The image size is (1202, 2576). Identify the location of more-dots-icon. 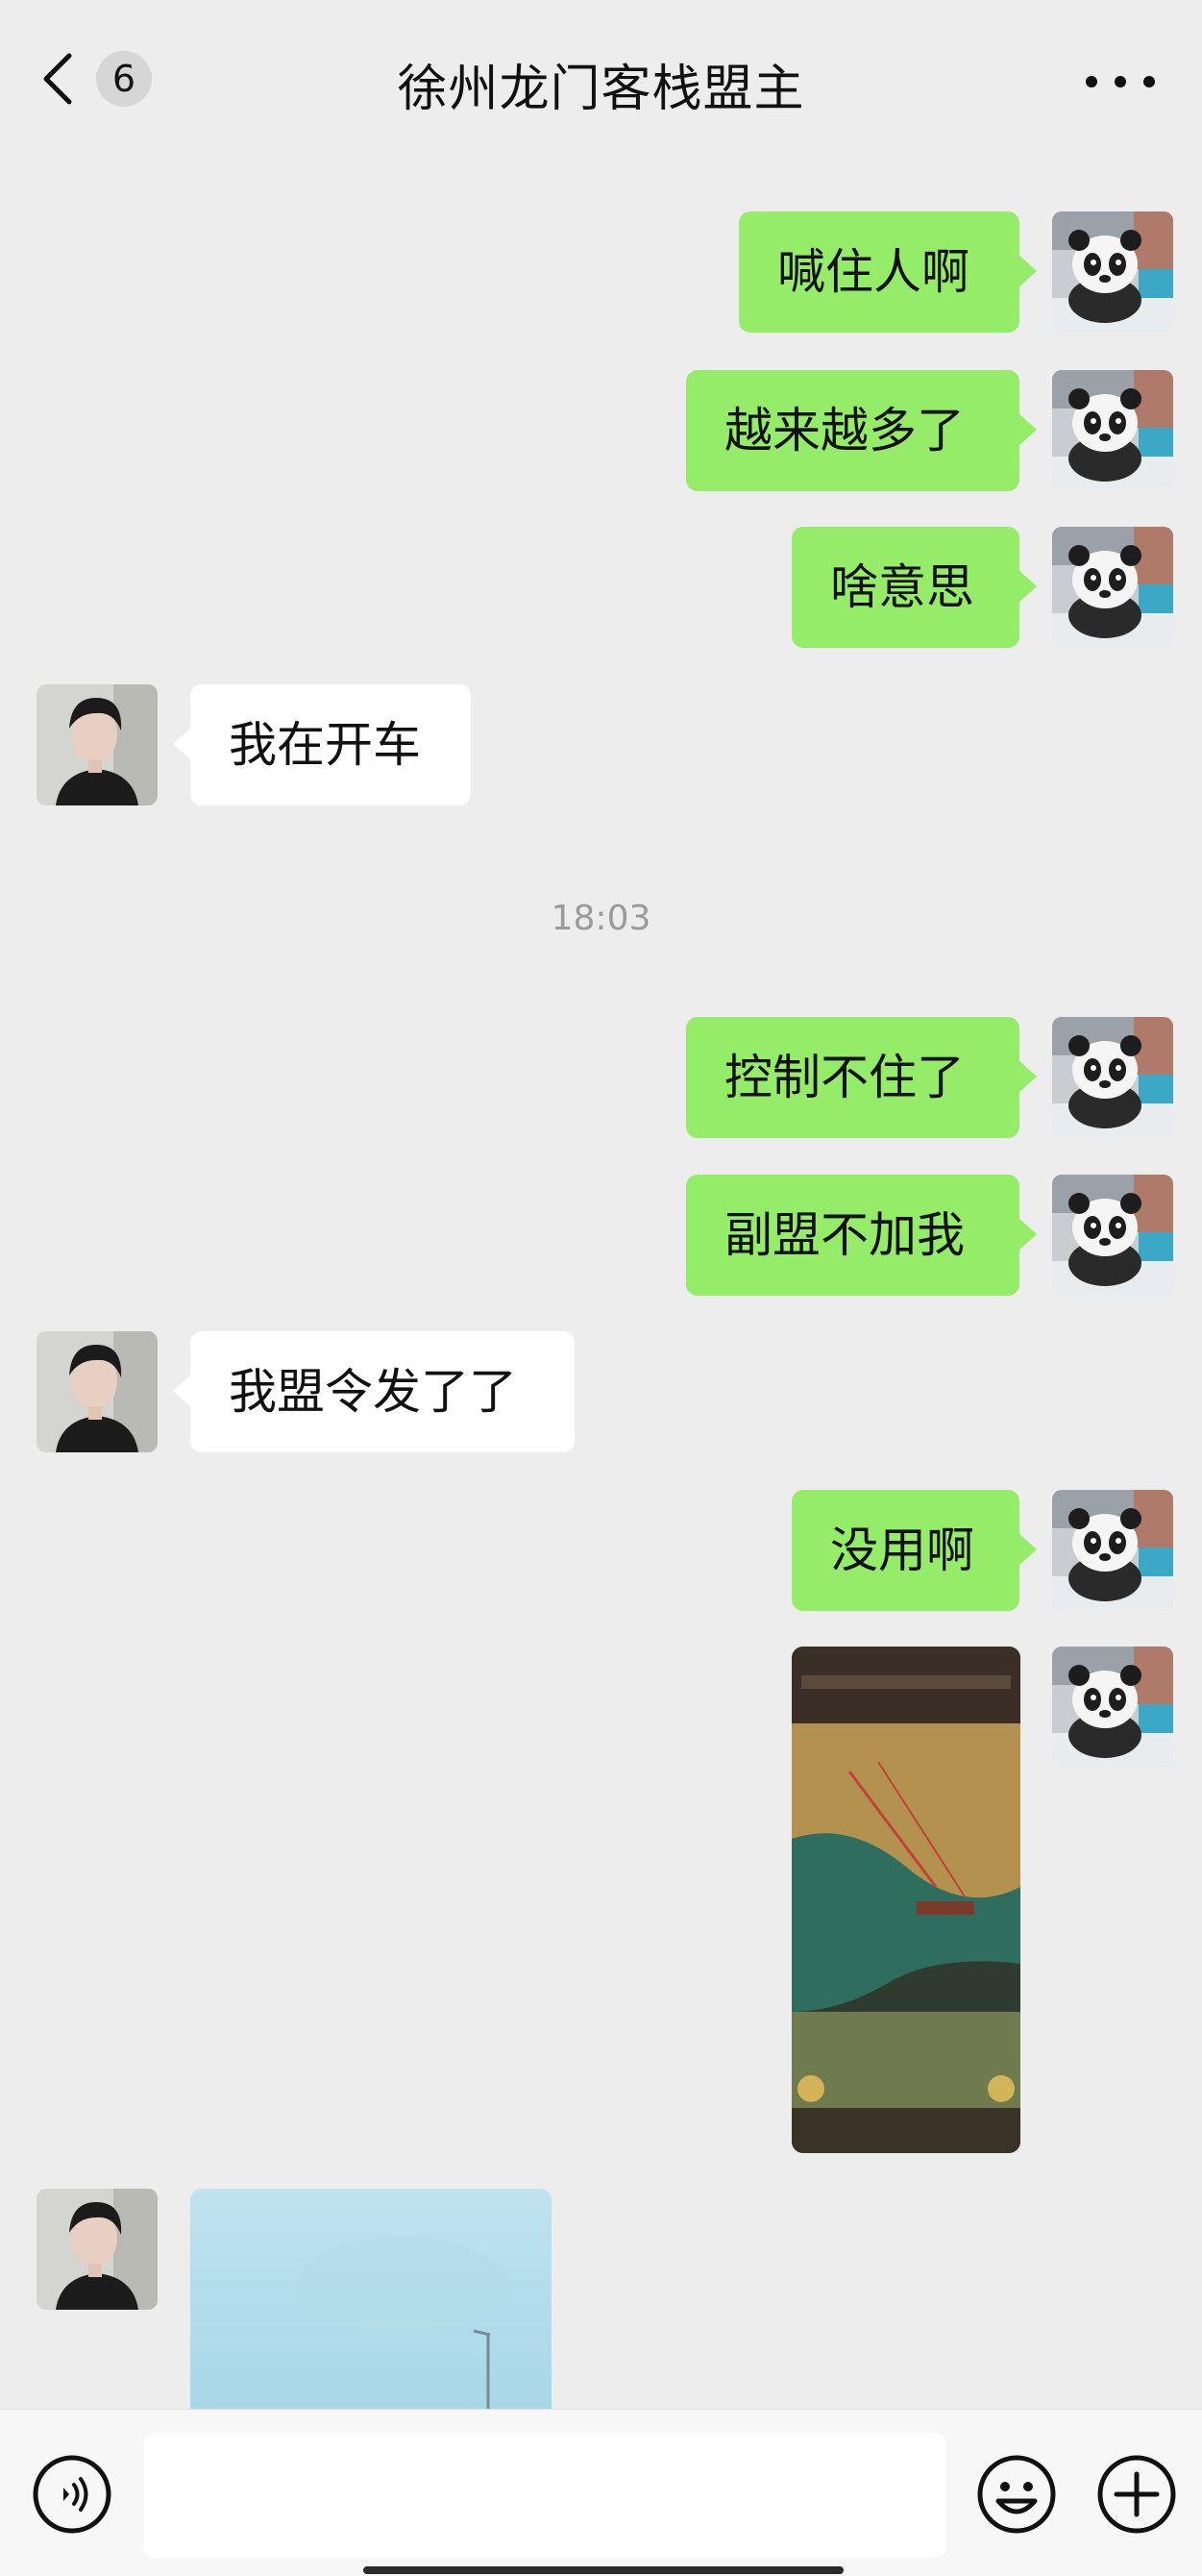
(1120, 82).